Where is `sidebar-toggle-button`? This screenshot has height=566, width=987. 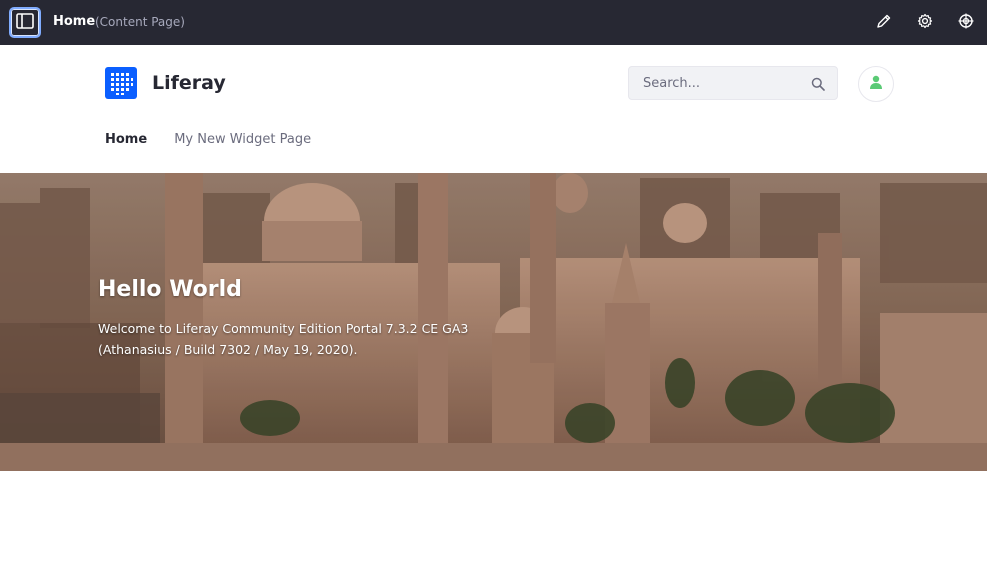
sidebar-toggle-button is located at coordinates (25, 22).